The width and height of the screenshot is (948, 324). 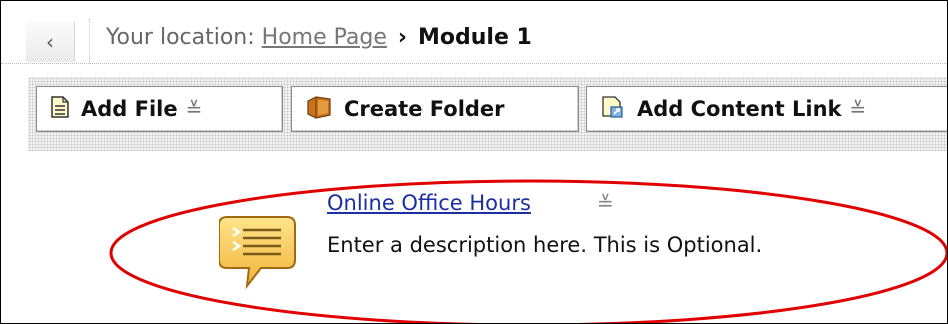 What do you see at coordinates (258, 257) in the screenshot?
I see `chat-bubble-icon` at bounding box center [258, 257].